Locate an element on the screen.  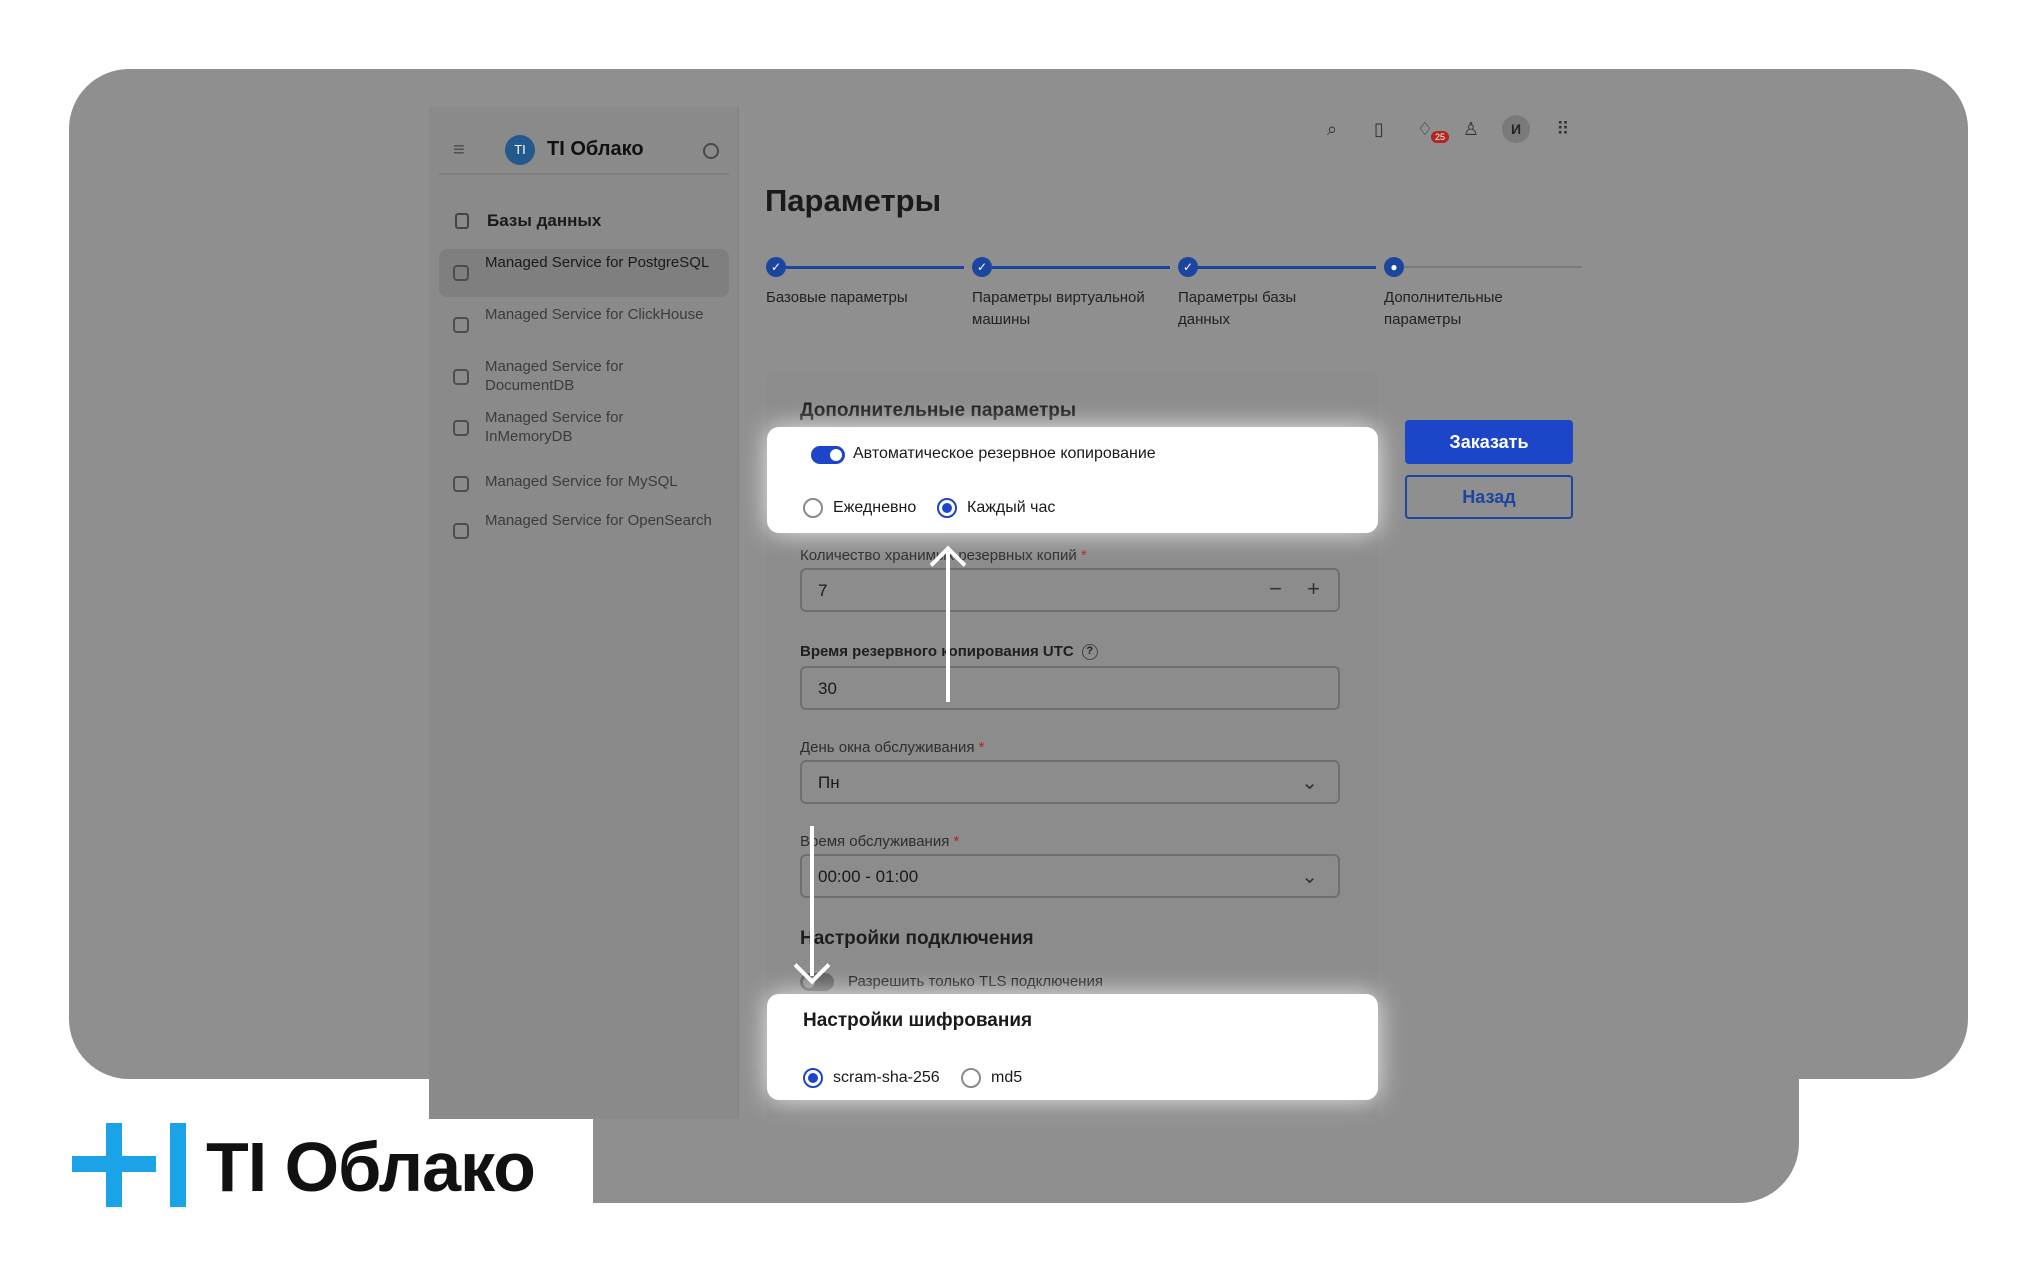
encryption-highlight-panel: Настройки шифрования scram-sha-256 md5 is located at coordinates (1072, 1047).